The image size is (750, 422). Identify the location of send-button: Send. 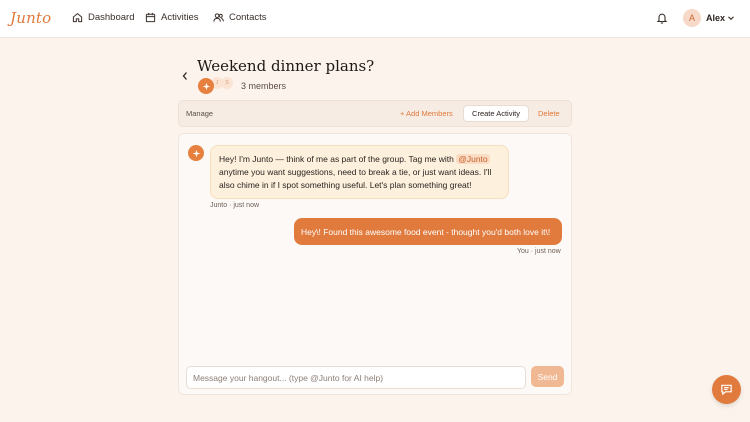
(547, 376).